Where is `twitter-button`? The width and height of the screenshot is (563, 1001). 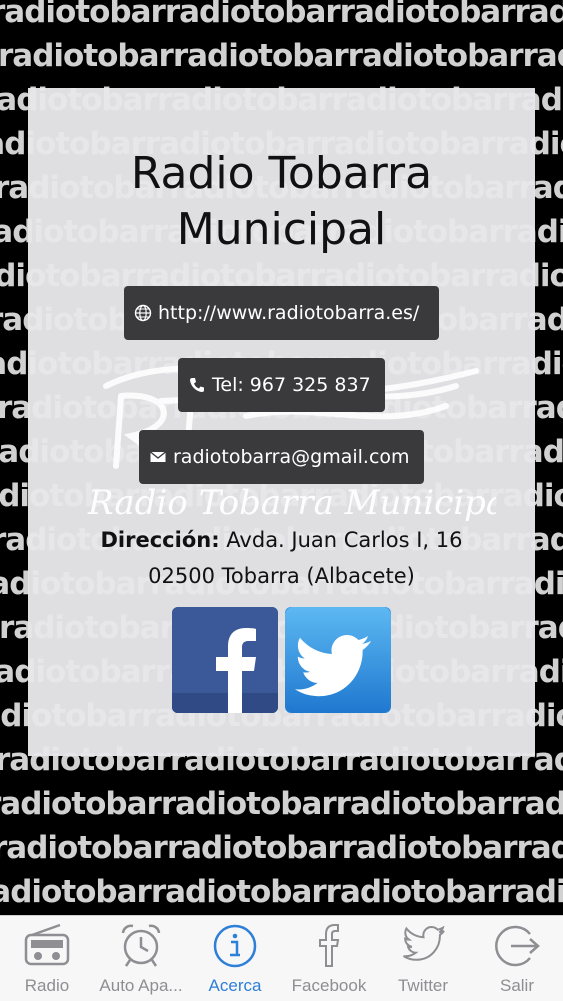 twitter-button is located at coordinates (338, 660).